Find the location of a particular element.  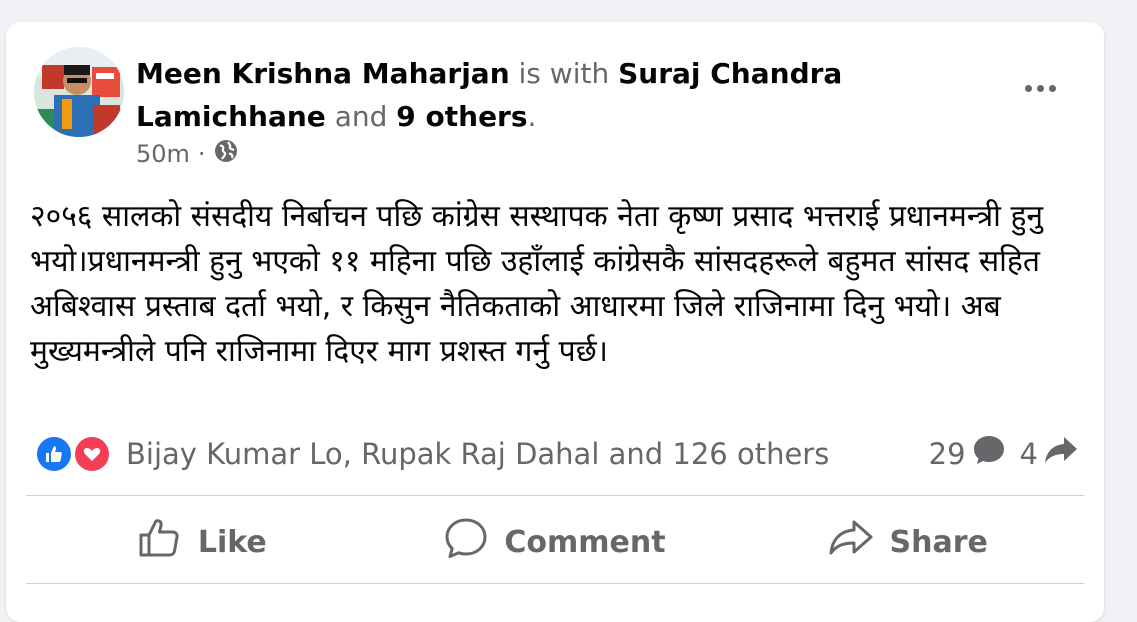

avatar is located at coordinates (79, 92).